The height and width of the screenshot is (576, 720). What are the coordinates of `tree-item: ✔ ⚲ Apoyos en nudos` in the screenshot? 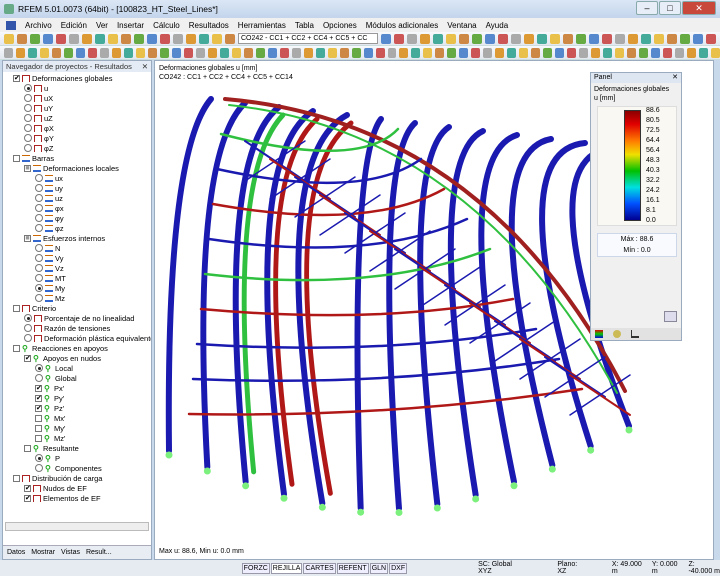 It's located at (62, 358).